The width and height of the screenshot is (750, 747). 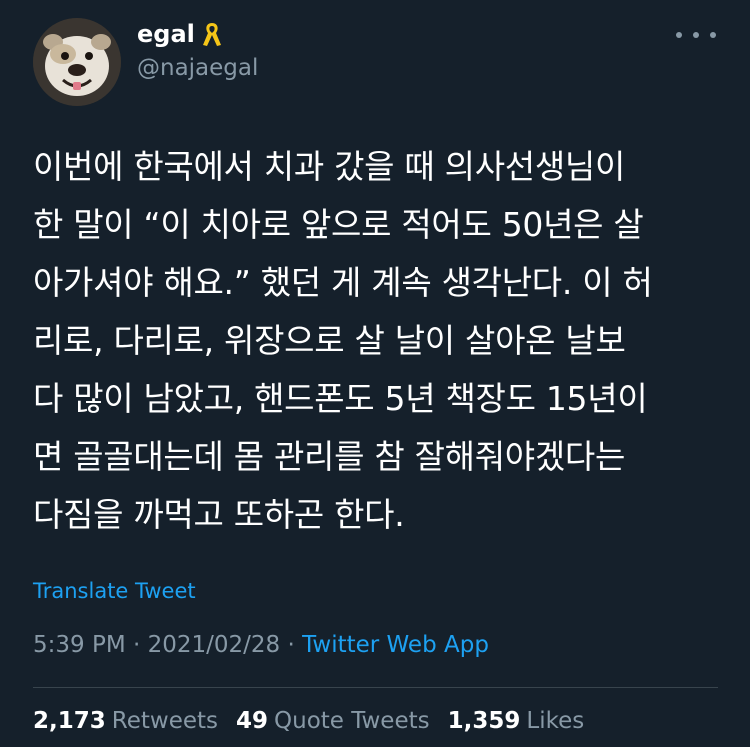 I want to click on more-options-icon, so click(x=696, y=35).